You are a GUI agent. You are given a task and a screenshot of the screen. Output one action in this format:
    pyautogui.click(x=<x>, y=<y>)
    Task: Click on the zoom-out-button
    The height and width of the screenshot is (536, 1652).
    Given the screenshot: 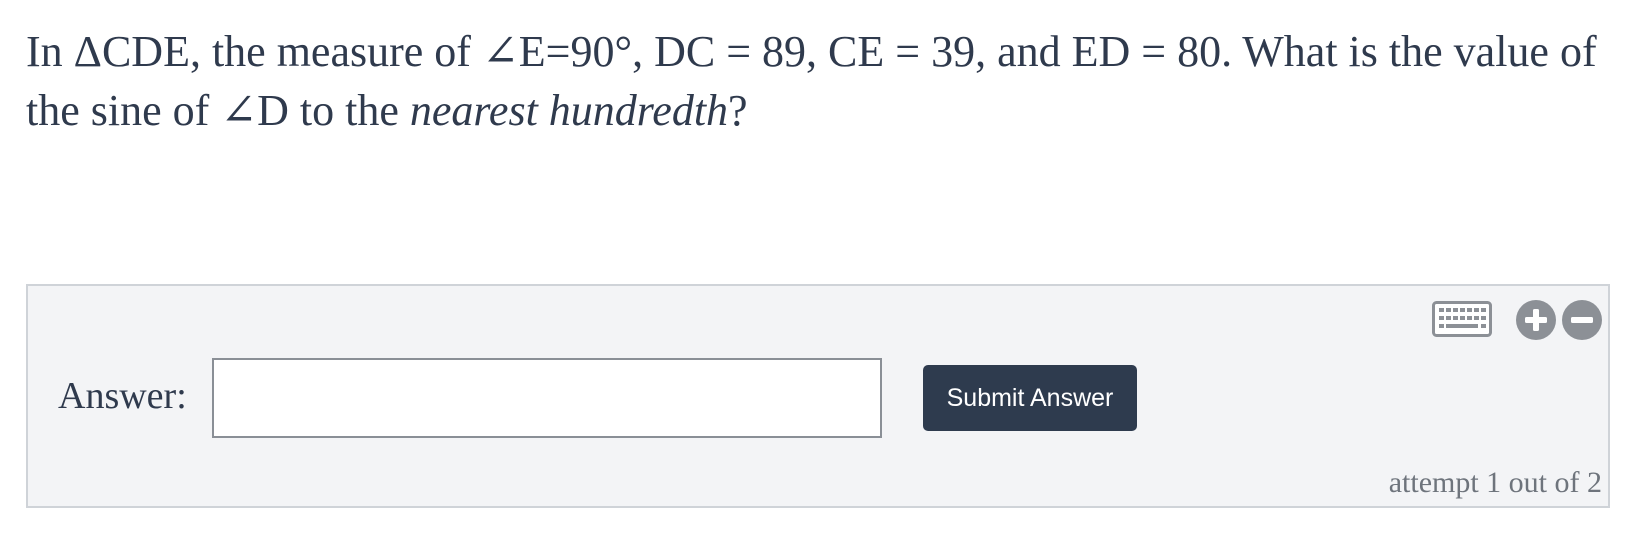 What is the action you would take?
    pyautogui.click(x=1582, y=320)
    